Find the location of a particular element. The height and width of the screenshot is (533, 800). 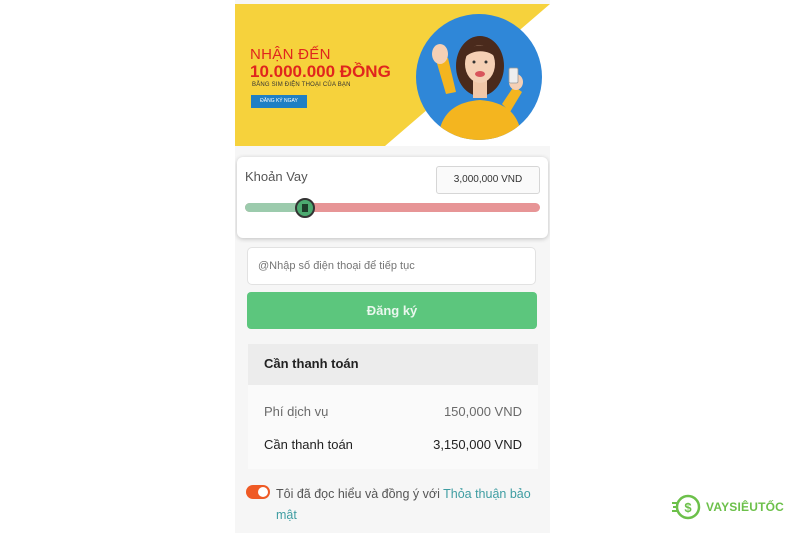

register-button: Đăng ký is located at coordinates (392, 310).